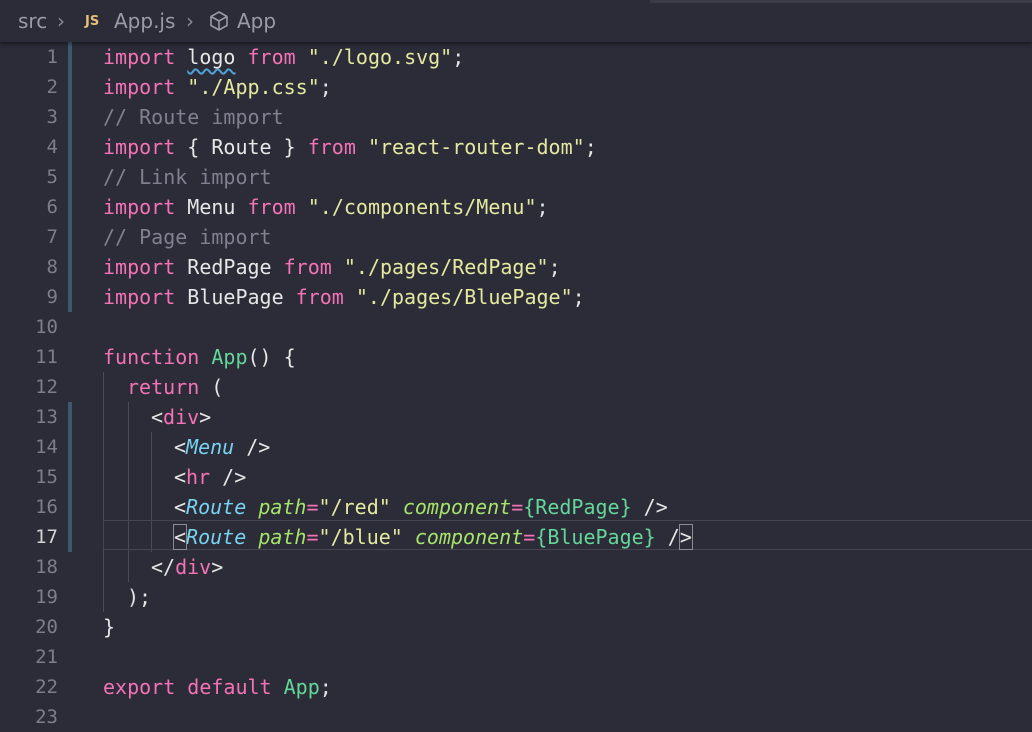 This screenshot has width=1032, height=732. What do you see at coordinates (46, 717) in the screenshot?
I see `line-number: 23` at bounding box center [46, 717].